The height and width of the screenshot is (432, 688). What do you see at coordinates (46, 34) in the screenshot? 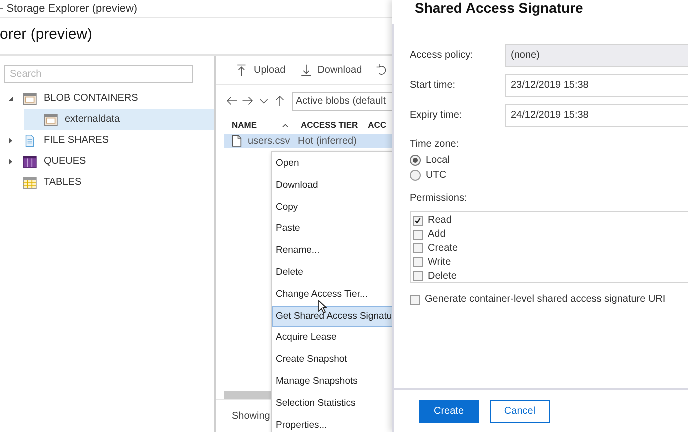
I see `app-title: orer (preview)` at bounding box center [46, 34].